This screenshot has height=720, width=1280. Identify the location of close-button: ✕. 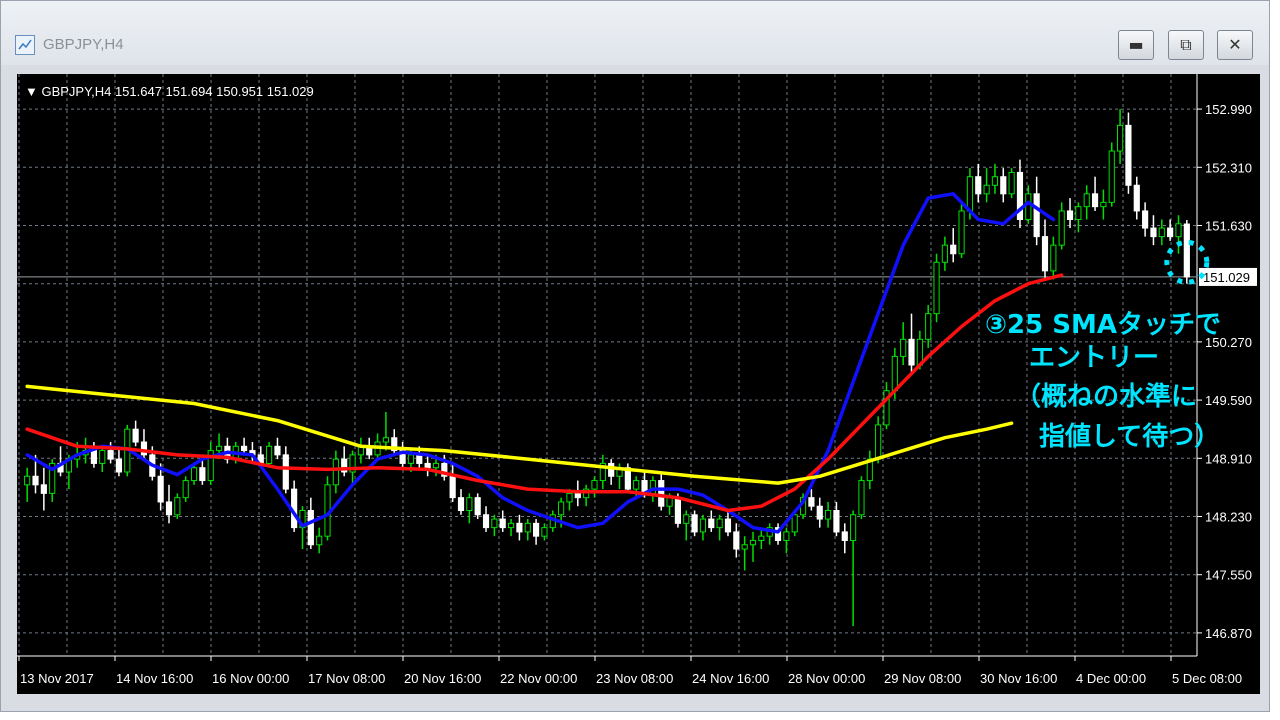
(1235, 45).